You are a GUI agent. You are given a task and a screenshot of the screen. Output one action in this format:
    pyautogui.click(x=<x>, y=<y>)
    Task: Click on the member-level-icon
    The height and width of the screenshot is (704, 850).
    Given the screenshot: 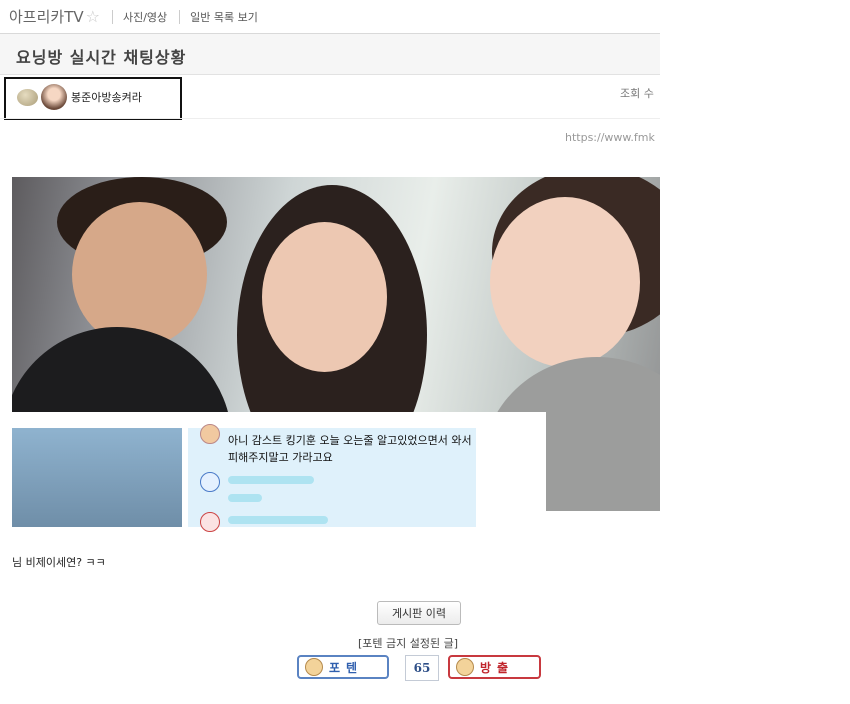 What is the action you would take?
    pyautogui.click(x=27, y=97)
    